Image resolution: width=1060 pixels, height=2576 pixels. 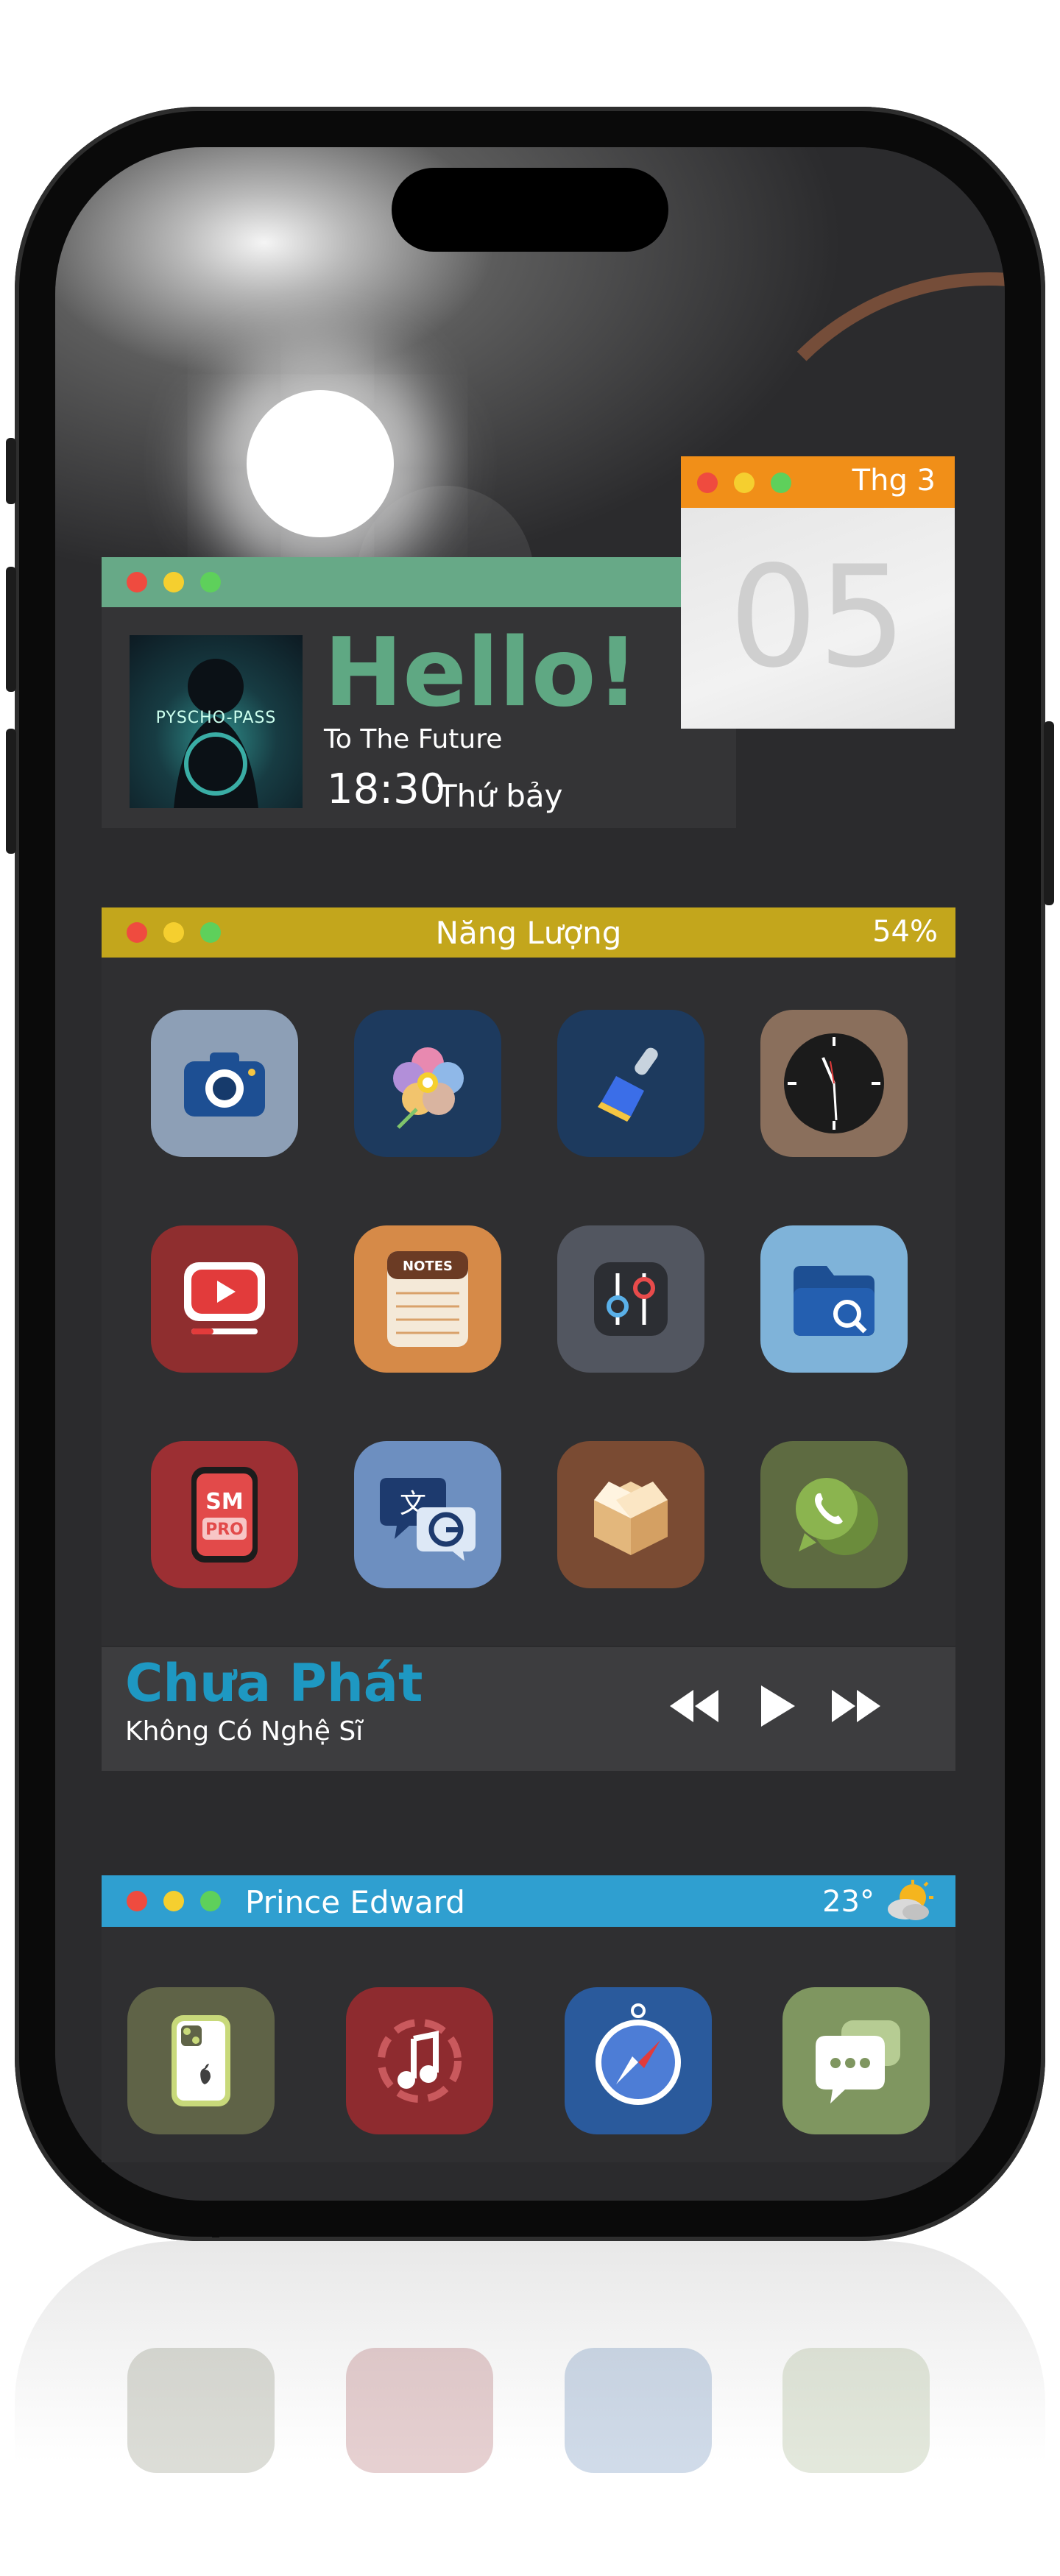 What do you see at coordinates (224, 1530) in the screenshot?
I see `pro-label: PRO` at bounding box center [224, 1530].